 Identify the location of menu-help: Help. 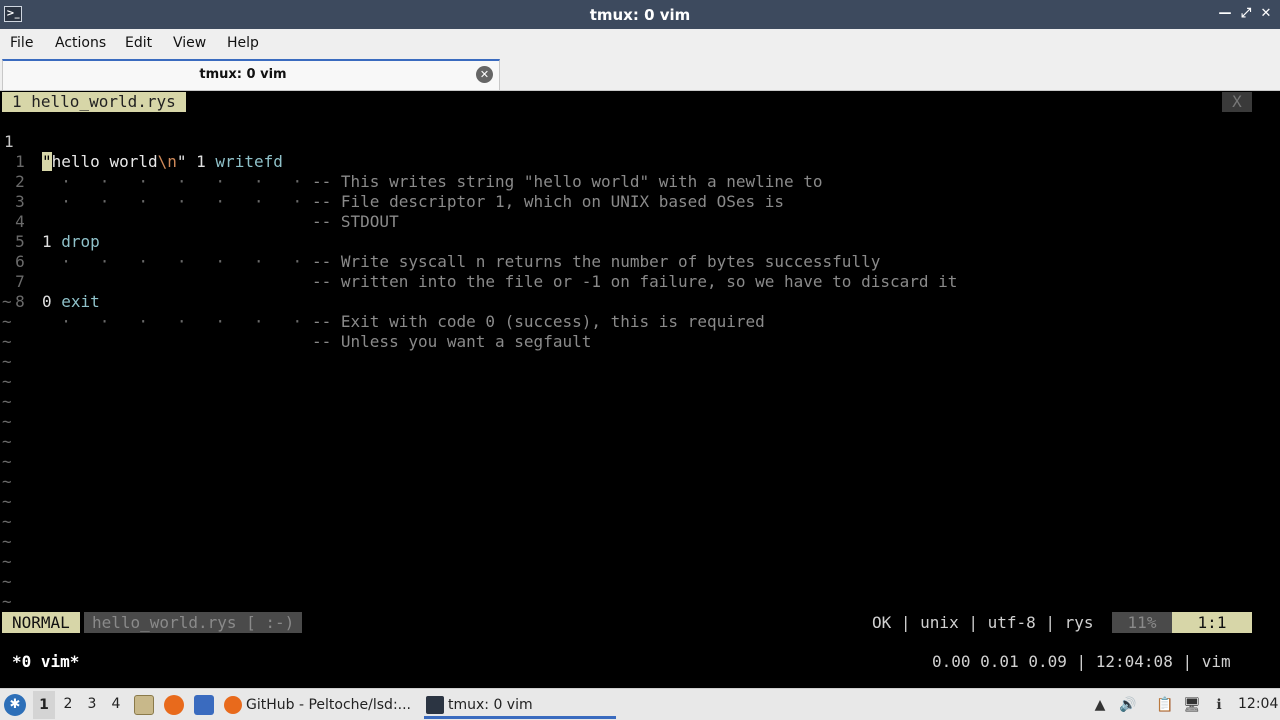
(243, 43).